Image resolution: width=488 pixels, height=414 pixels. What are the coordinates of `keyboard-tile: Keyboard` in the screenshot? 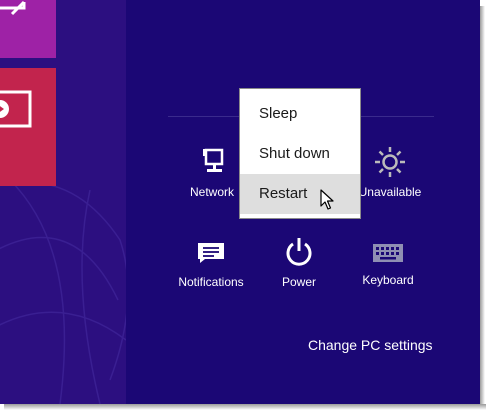 It's located at (388, 265).